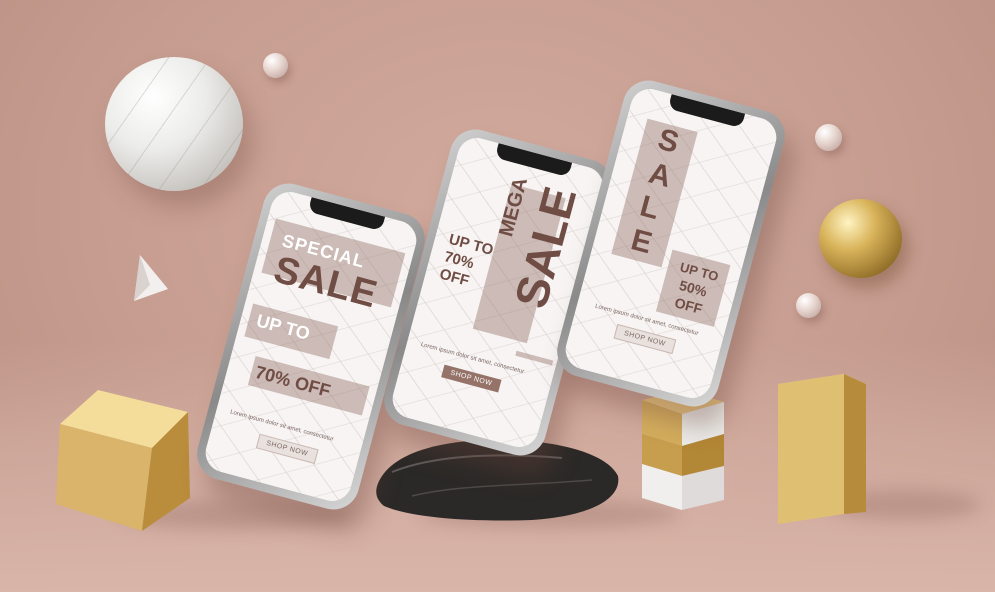 The image size is (995, 592). What do you see at coordinates (151, 278) in the screenshot?
I see `white-pyramid` at bounding box center [151, 278].